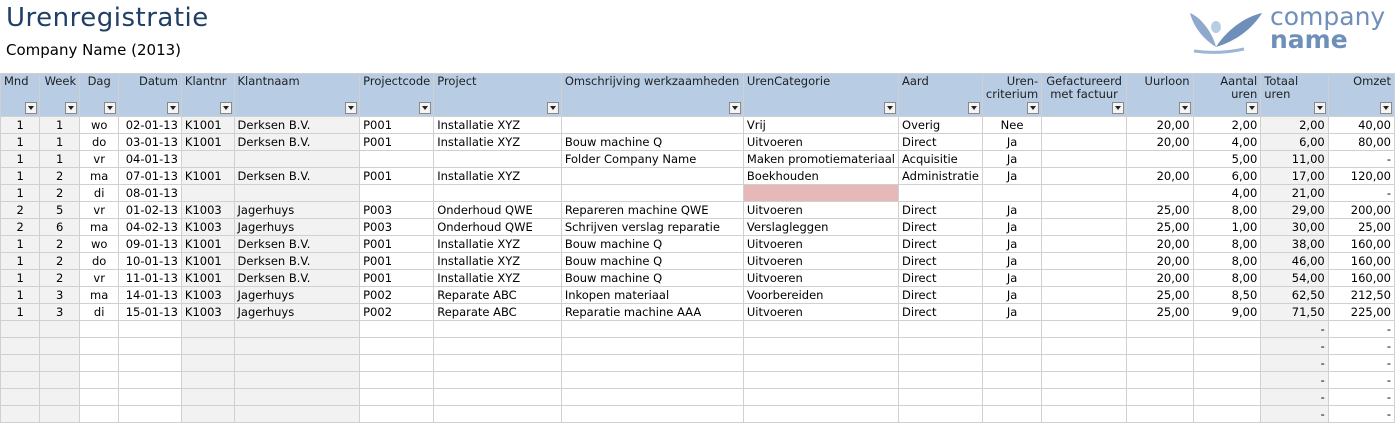 Image resolution: width=1395 pixels, height=423 pixels. Describe the element at coordinates (1227, 159) in the screenshot. I see `cell-aantal-uren: 5,00` at that location.